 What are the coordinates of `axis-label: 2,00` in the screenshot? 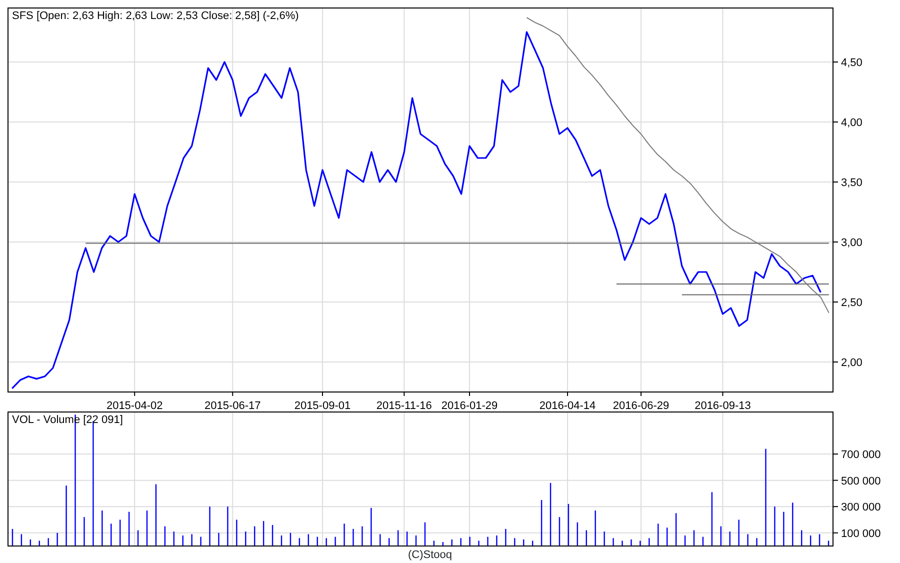 It's located at (851, 363).